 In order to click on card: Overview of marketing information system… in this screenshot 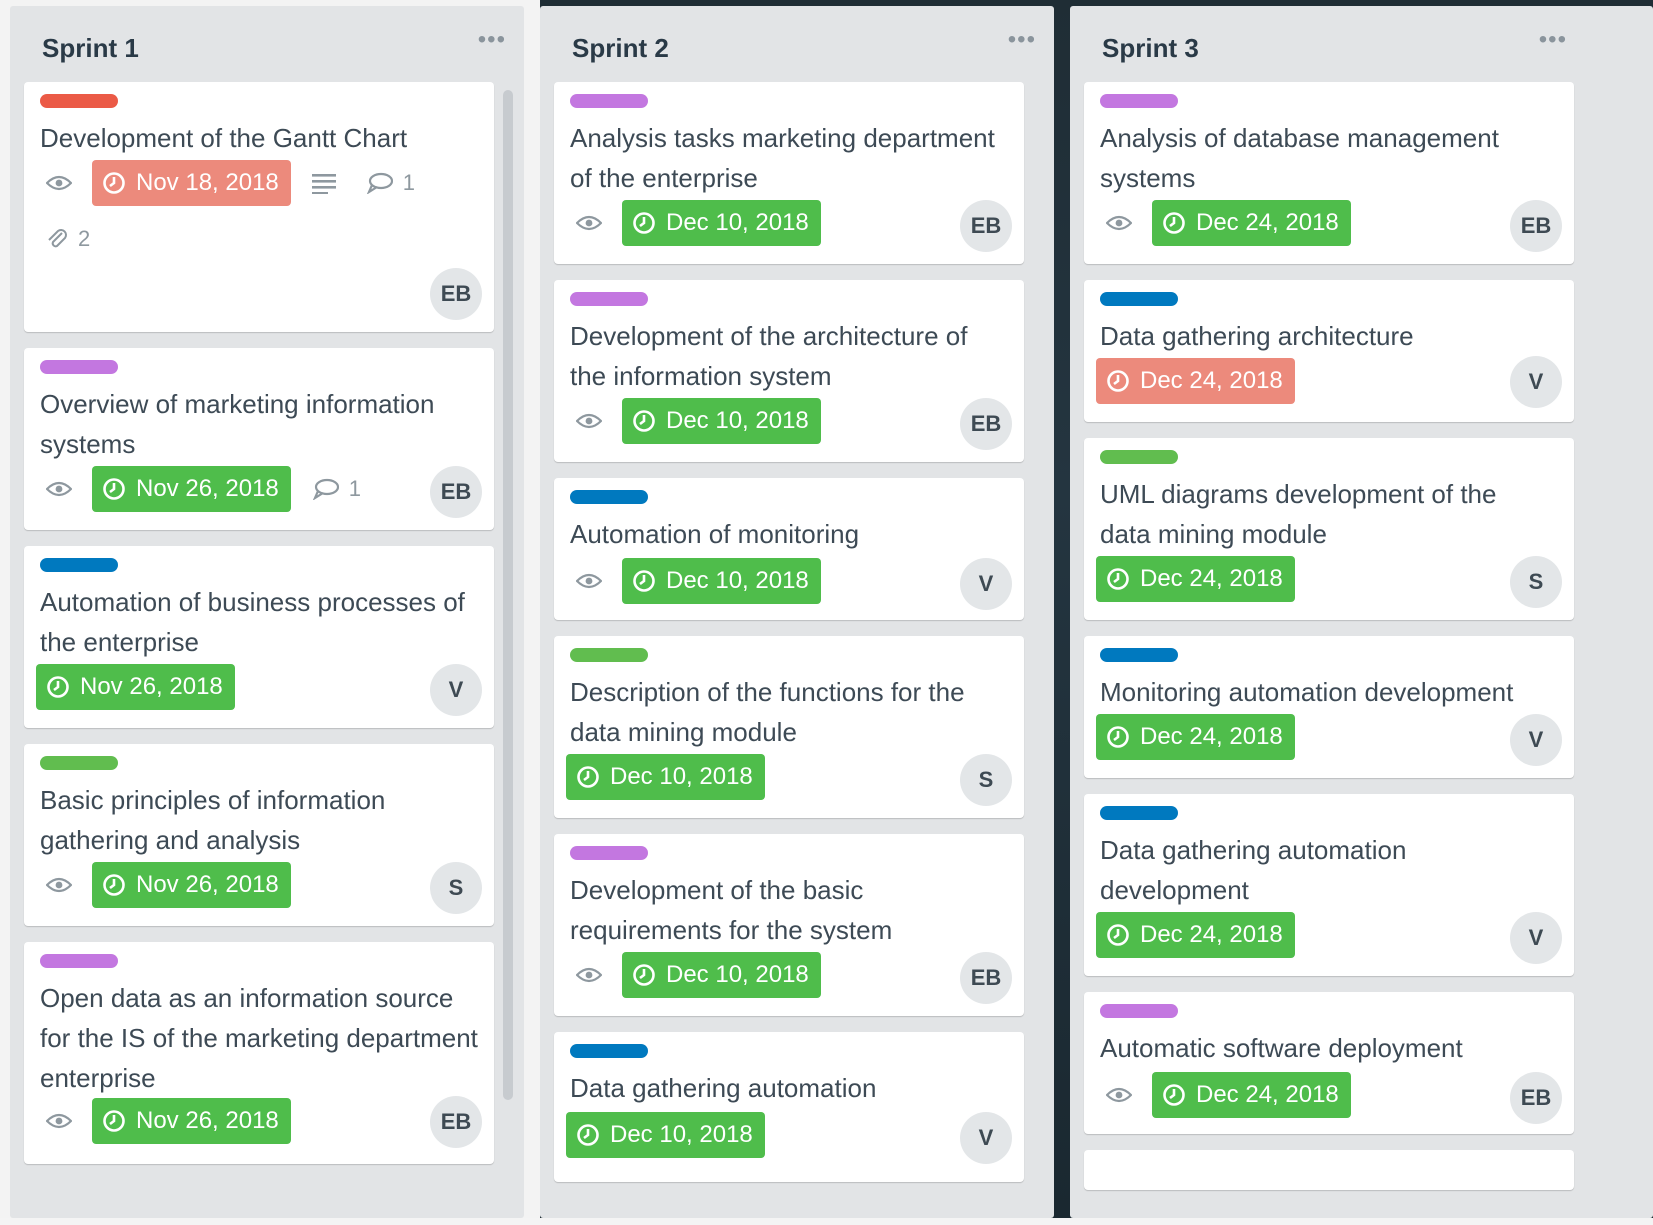, I will do `click(259, 439)`.